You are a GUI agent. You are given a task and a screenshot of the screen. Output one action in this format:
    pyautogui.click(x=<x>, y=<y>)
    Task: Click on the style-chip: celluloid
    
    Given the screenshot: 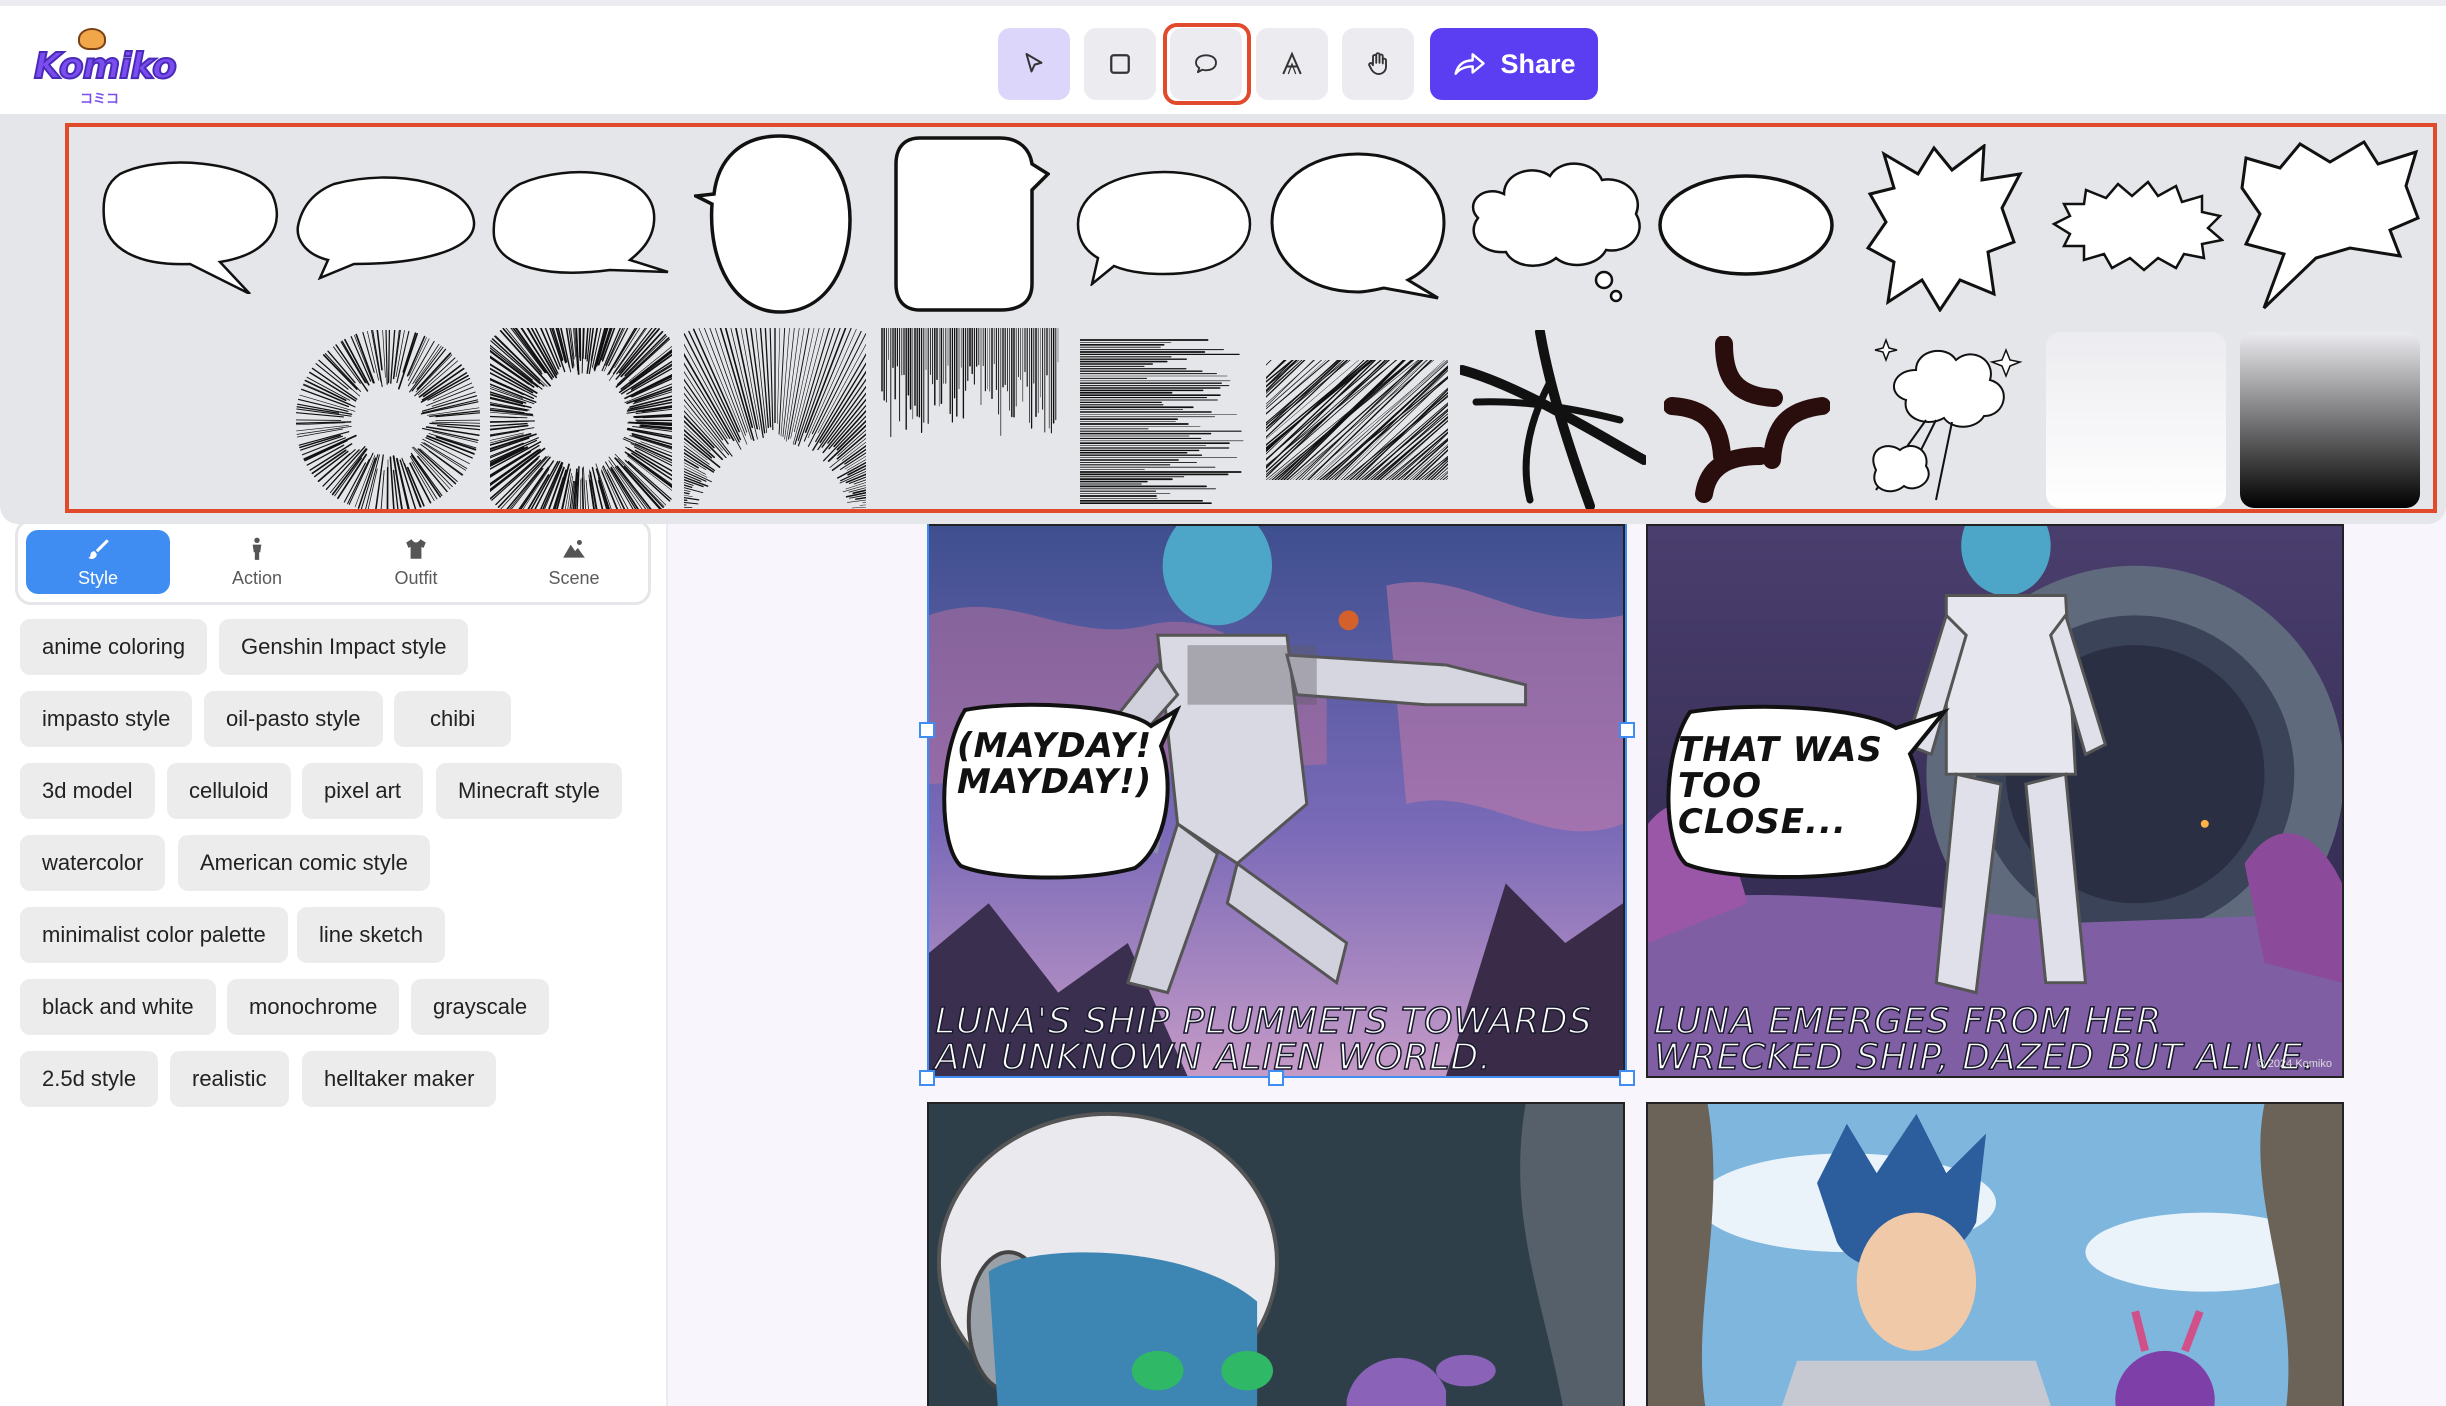 What is the action you would take?
    pyautogui.click(x=229, y=791)
    